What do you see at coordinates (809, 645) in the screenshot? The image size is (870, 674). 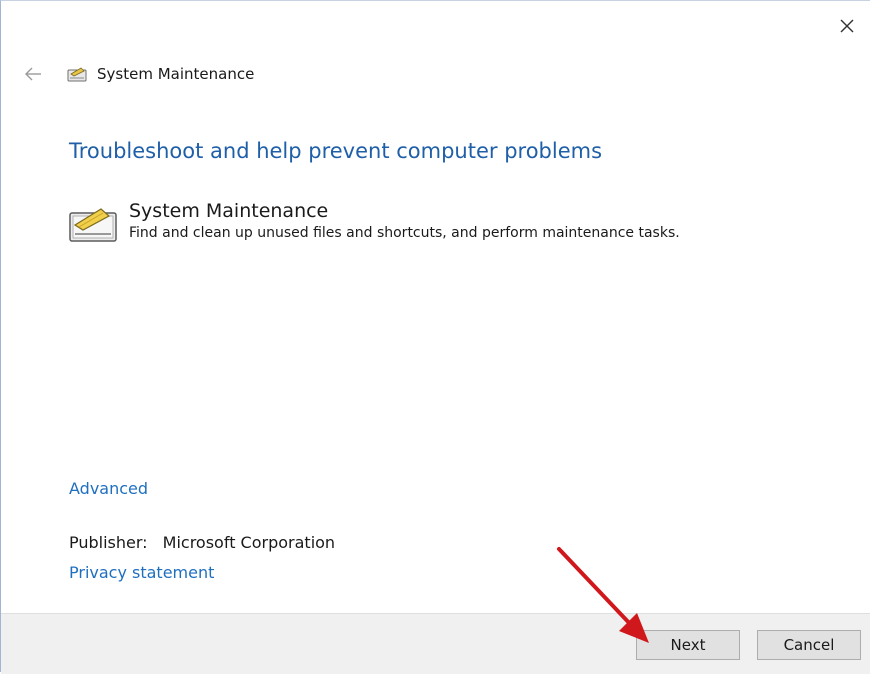 I see `cancel-button: Cancel` at bounding box center [809, 645].